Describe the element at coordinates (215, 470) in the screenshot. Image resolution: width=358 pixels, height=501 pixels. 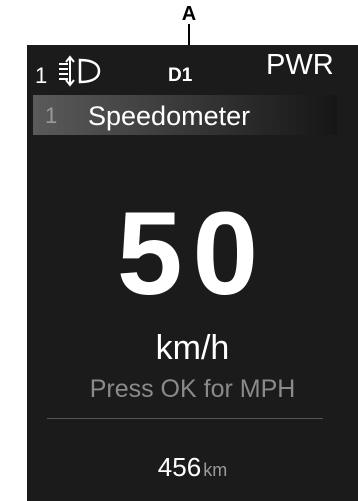
I see `odometer-unit: km` at that location.